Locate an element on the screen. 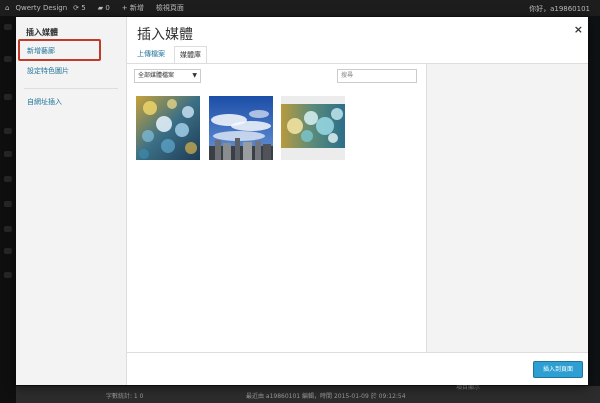 This screenshot has height=403, width=600. comments-count: 0 is located at coordinates (107, 8).